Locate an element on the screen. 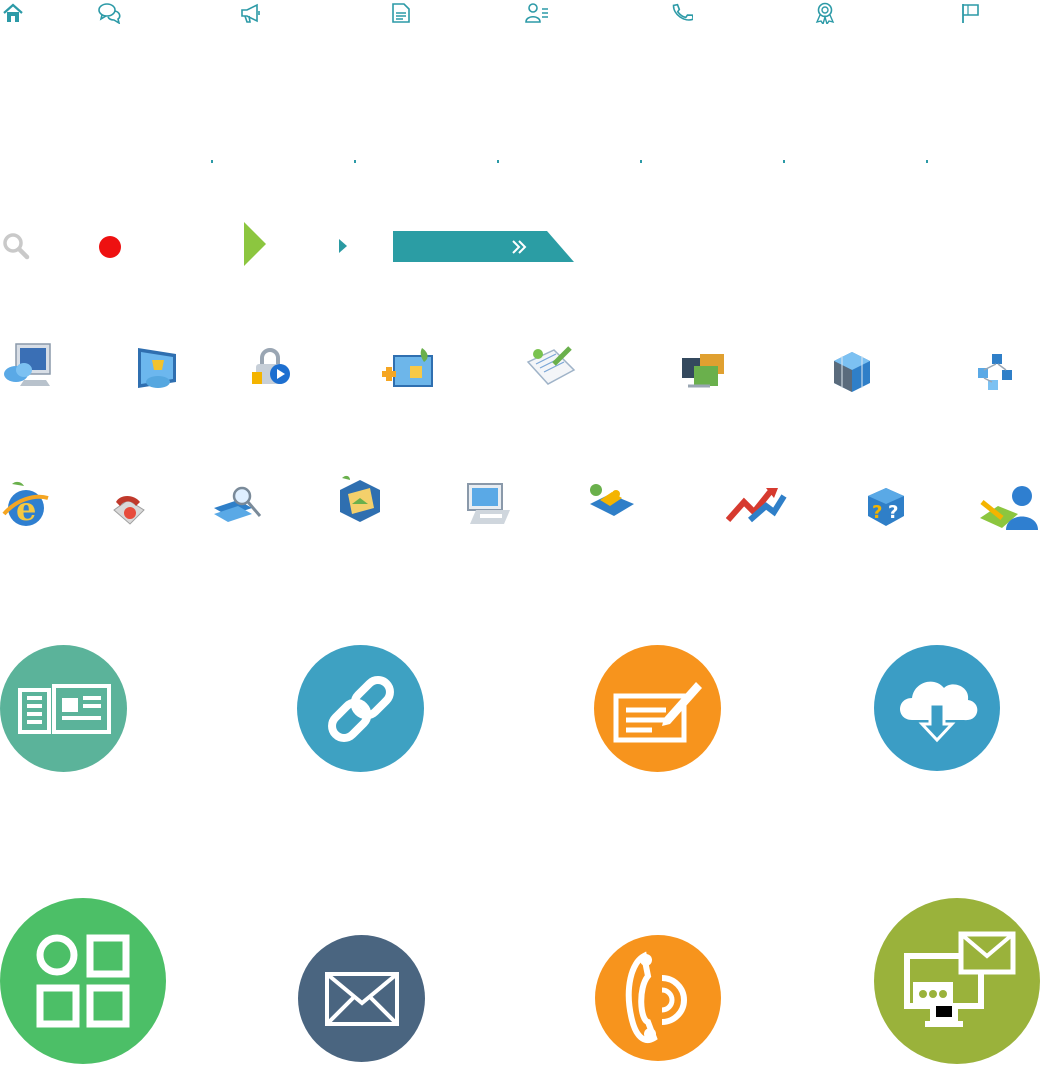 The height and width of the screenshot is (1080, 1044). cloud-download-circle-icon is located at coordinates (937, 708).